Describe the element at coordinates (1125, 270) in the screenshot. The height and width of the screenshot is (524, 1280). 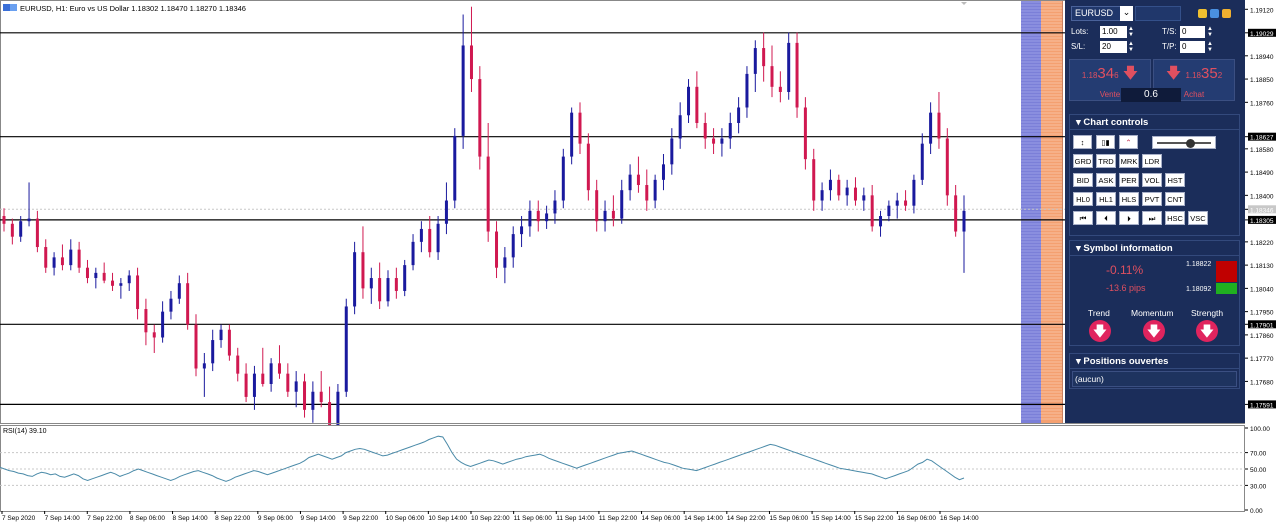
I see `change-percent: -0.11%` at that location.